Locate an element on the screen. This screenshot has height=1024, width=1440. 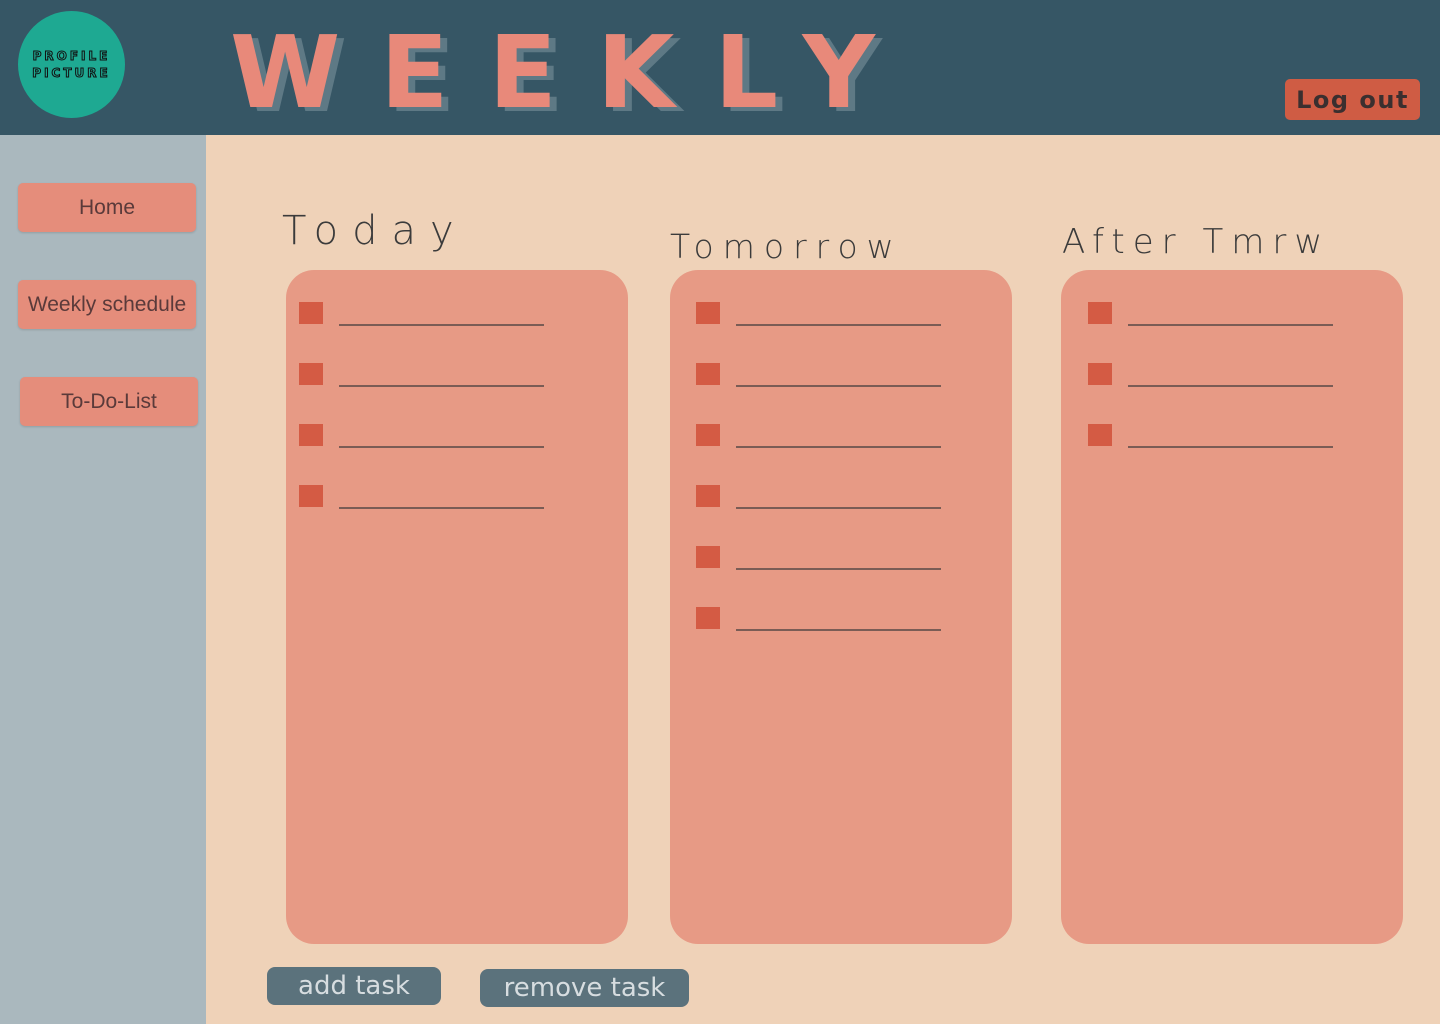
top-bar: PROFILE PICTURE WEEKLY Log out is located at coordinates (720, 67).